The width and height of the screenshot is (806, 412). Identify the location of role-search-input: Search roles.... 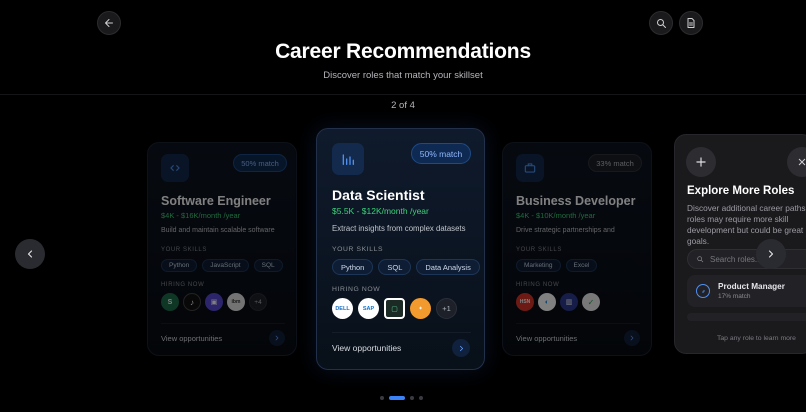
(746, 259).